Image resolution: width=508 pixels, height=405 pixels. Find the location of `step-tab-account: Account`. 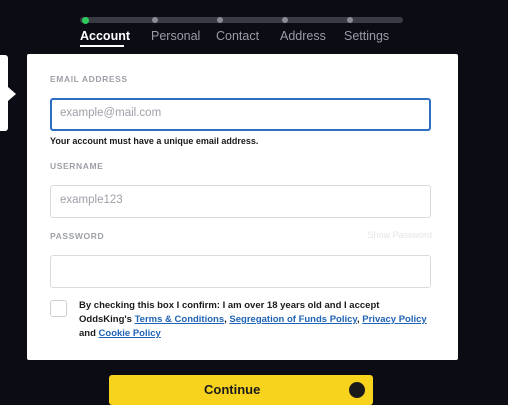

step-tab-account: Account is located at coordinates (105, 36).